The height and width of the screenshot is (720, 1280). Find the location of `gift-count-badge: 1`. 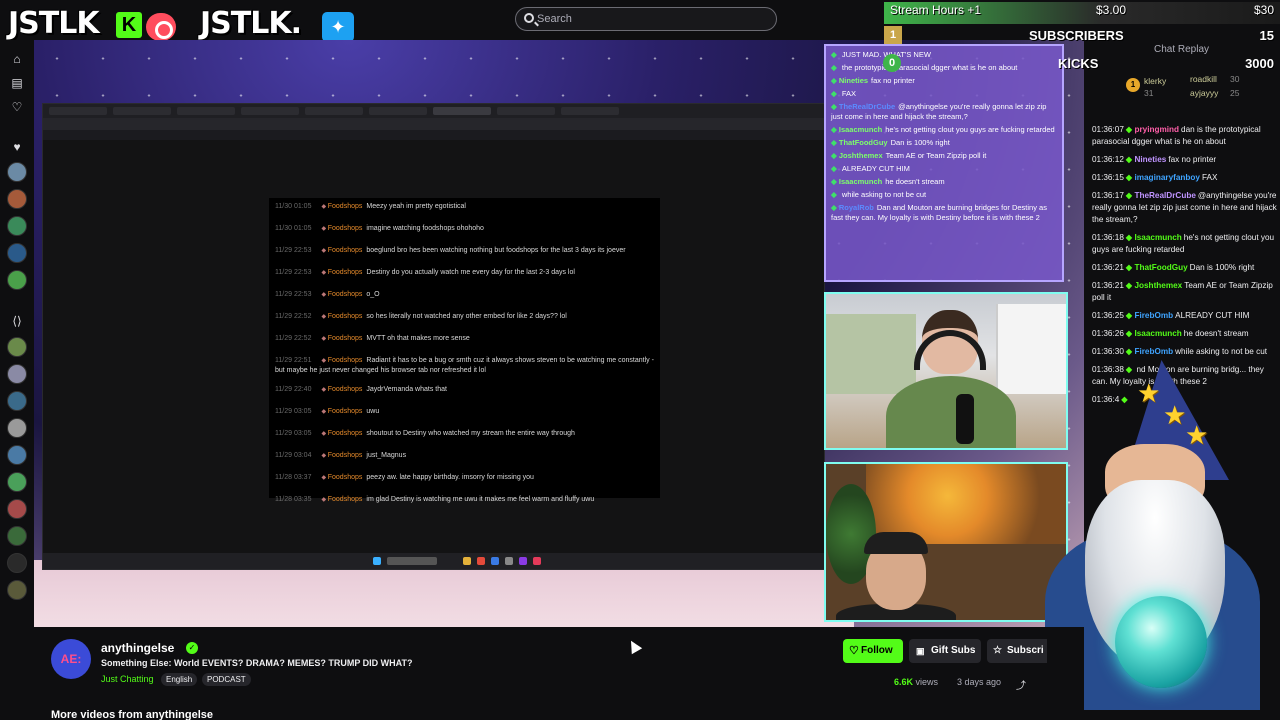

gift-count-badge: 1 is located at coordinates (1133, 85).